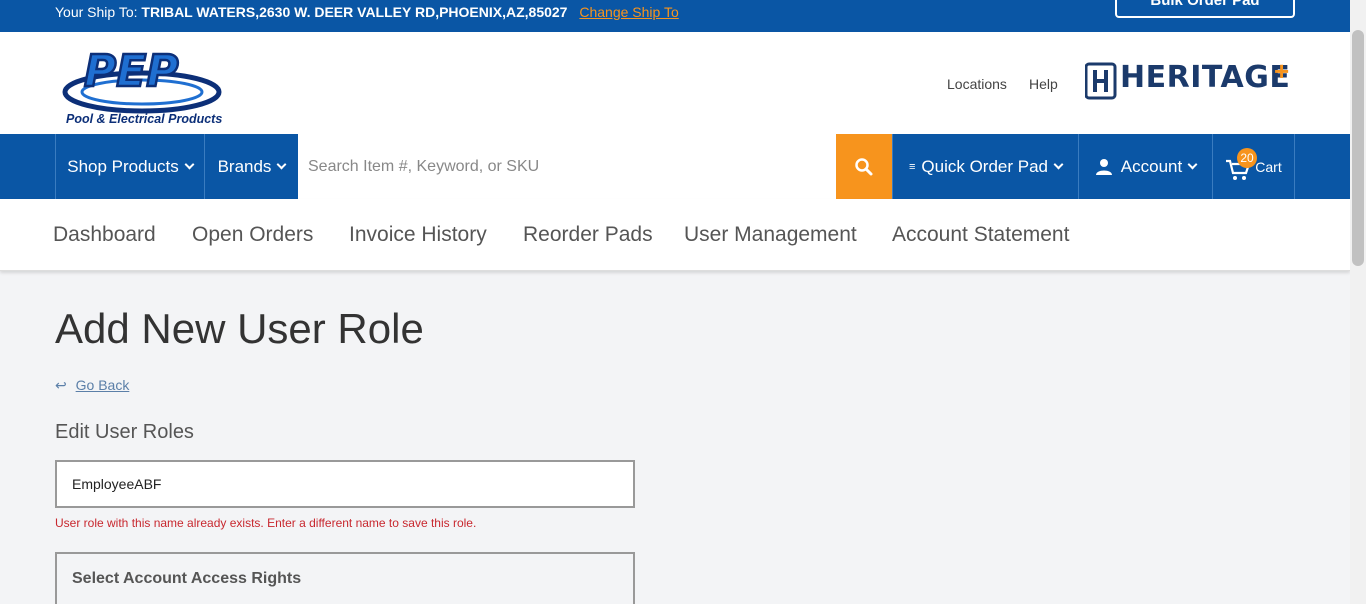  Describe the element at coordinates (104, 235) in the screenshot. I see `subnav-dashboard: Dashboard` at that location.